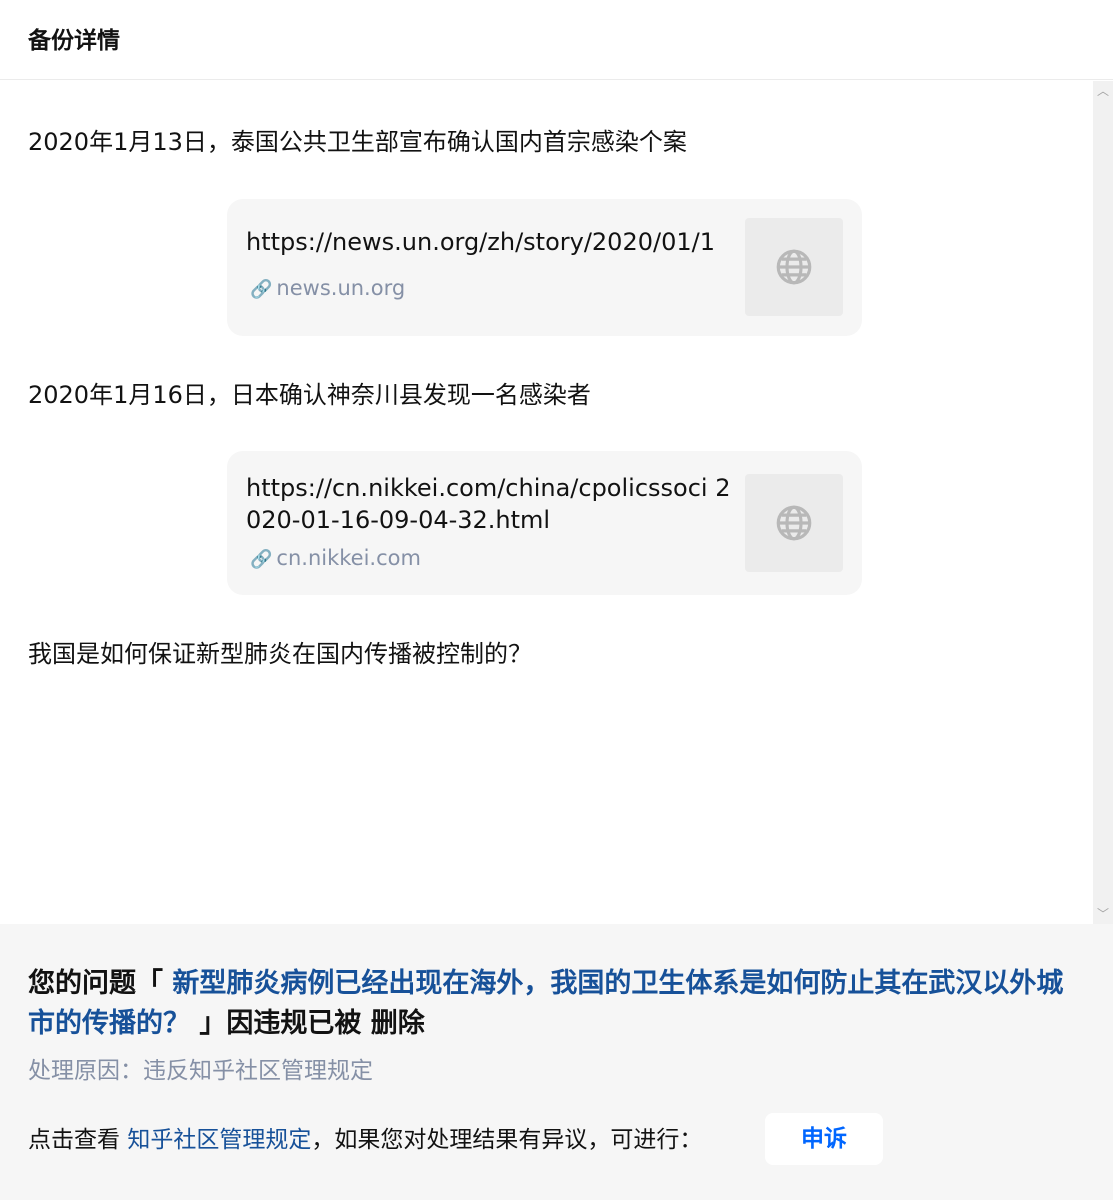 Image resolution: width=1113 pixels, height=1200 pixels. I want to click on deletion-reason: 处理原因：违反知乎社区管理规定, so click(200, 1071).